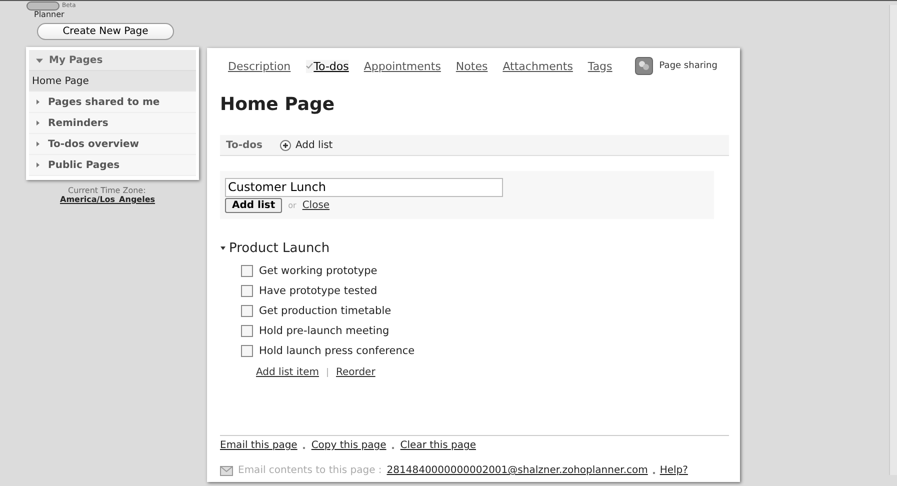 The width and height of the screenshot is (897, 486). Describe the element at coordinates (537, 66) in the screenshot. I see `tab: Attachments` at that location.